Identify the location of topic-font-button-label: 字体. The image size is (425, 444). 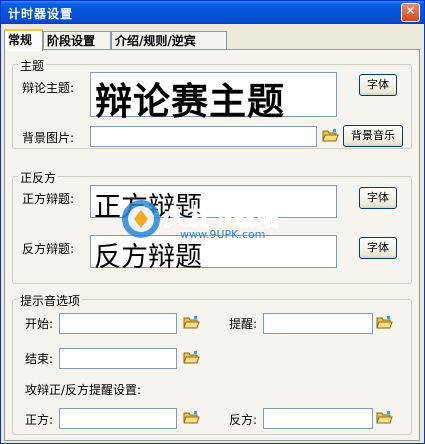
(378, 84).